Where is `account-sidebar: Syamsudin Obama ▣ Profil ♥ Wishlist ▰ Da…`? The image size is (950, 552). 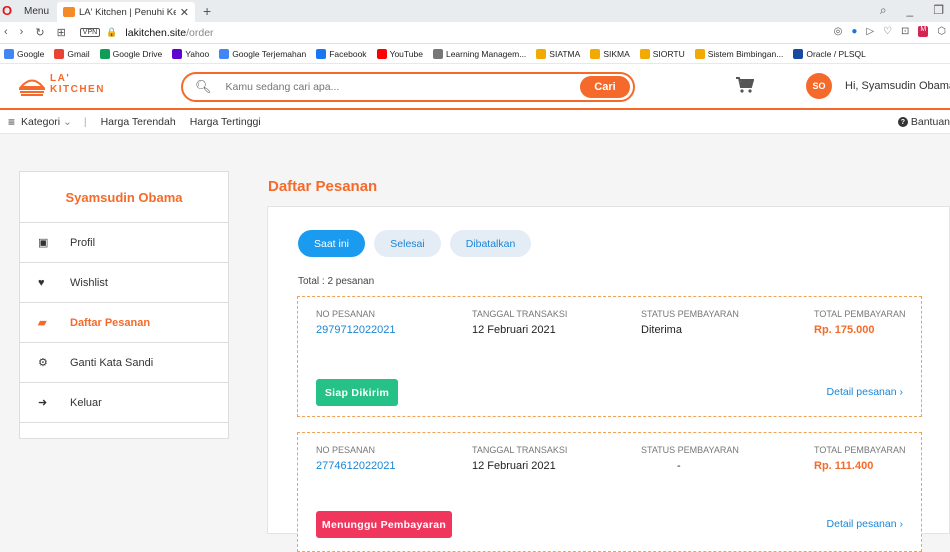 account-sidebar: Syamsudin Obama ▣ Profil ♥ Wishlist ▰ Da… is located at coordinates (124, 305).